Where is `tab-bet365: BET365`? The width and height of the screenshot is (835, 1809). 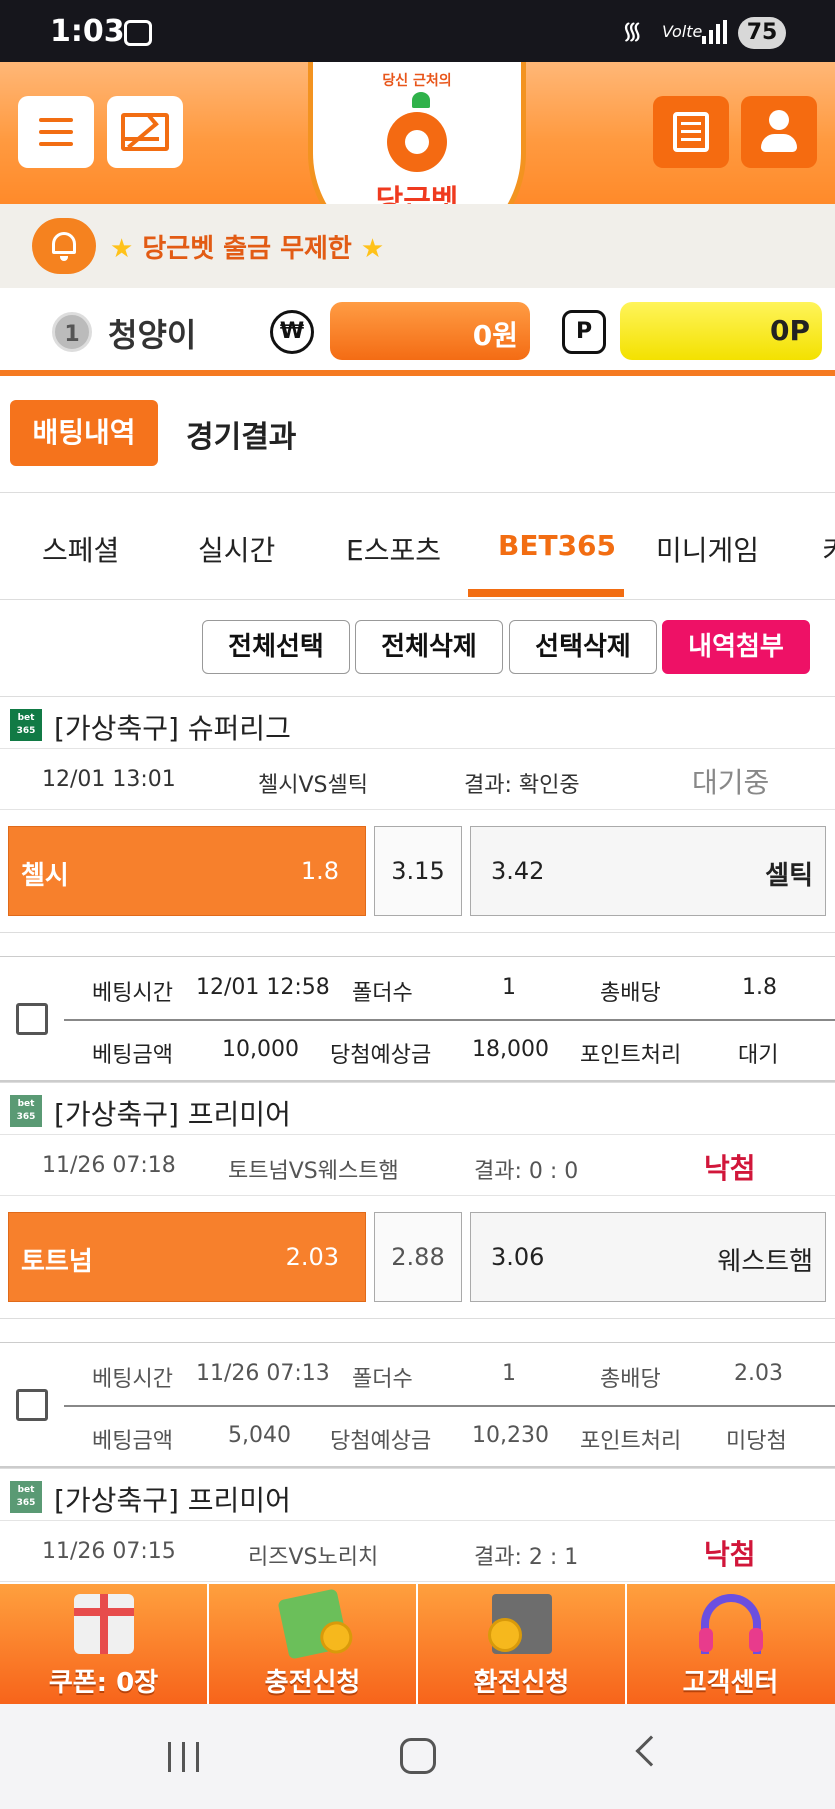
tab-bet365: BET365 is located at coordinates (557, 545).